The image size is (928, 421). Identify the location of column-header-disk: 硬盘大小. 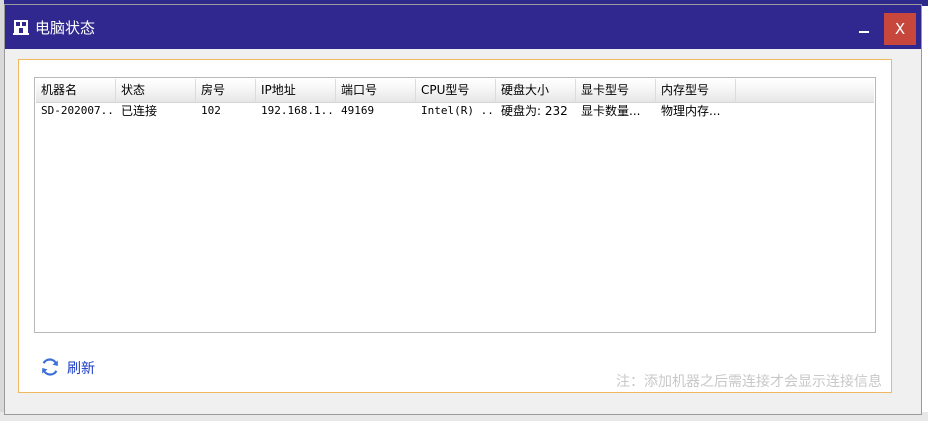
(536, 90).